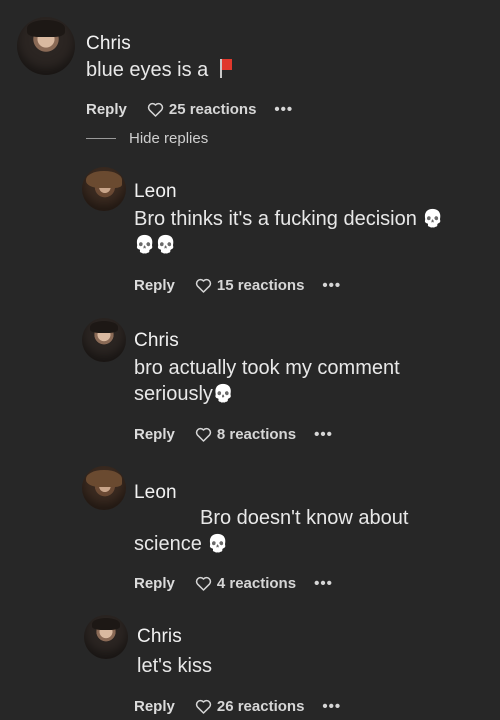 This screenshot has width=500, height=720. Describe the element at coordinates (304, 518) in the screenshot. I see `comment-text-line: Bro doesn't know about` at that location.